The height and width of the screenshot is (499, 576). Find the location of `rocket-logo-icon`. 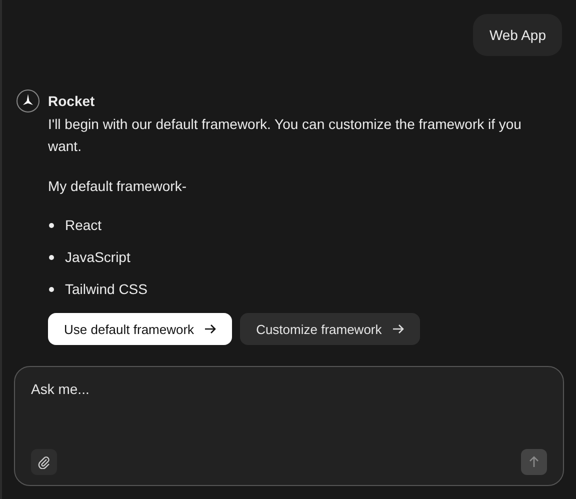

rocket-logo-icon is located at coordinates (28, 101).